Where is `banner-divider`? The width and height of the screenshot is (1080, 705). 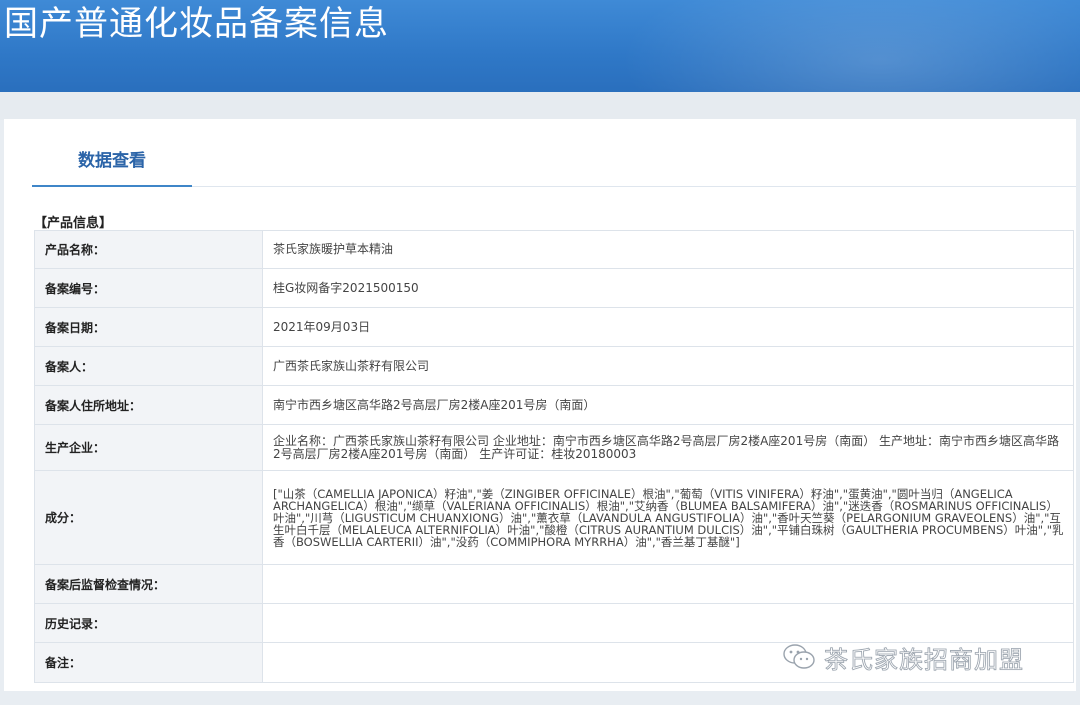 banner-divider is located at coordinates (540, 106).